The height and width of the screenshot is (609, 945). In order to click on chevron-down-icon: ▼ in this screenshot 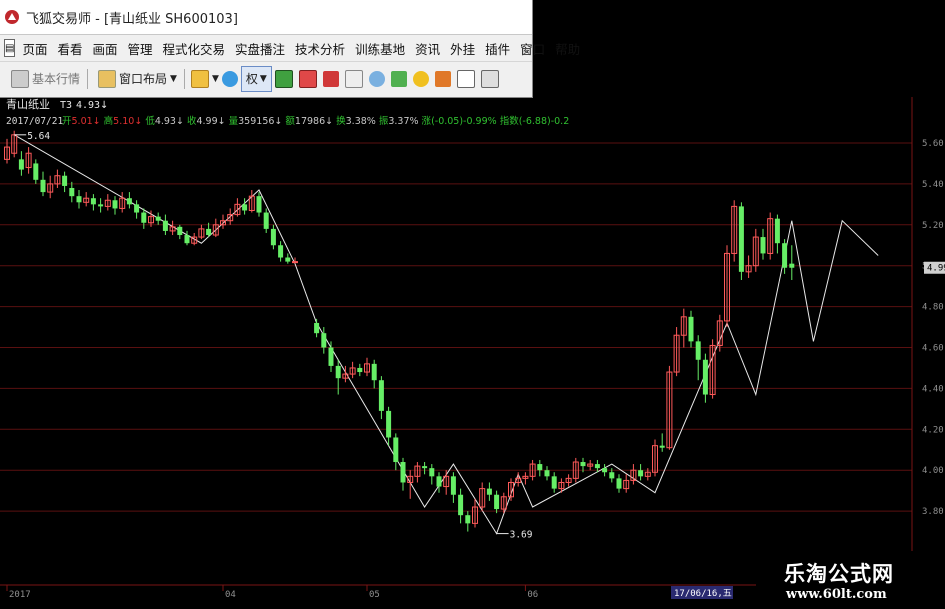, I will do `click(215, 79)`.